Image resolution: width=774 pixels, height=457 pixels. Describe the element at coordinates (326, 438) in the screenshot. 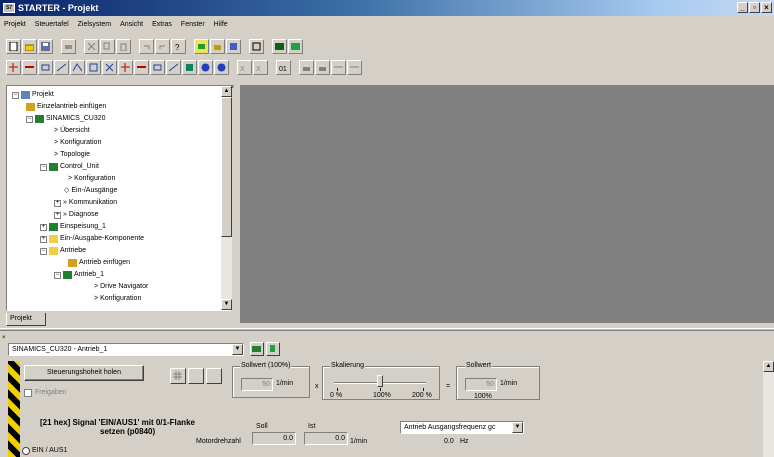

I see `ist-value: 0.0` at that location.